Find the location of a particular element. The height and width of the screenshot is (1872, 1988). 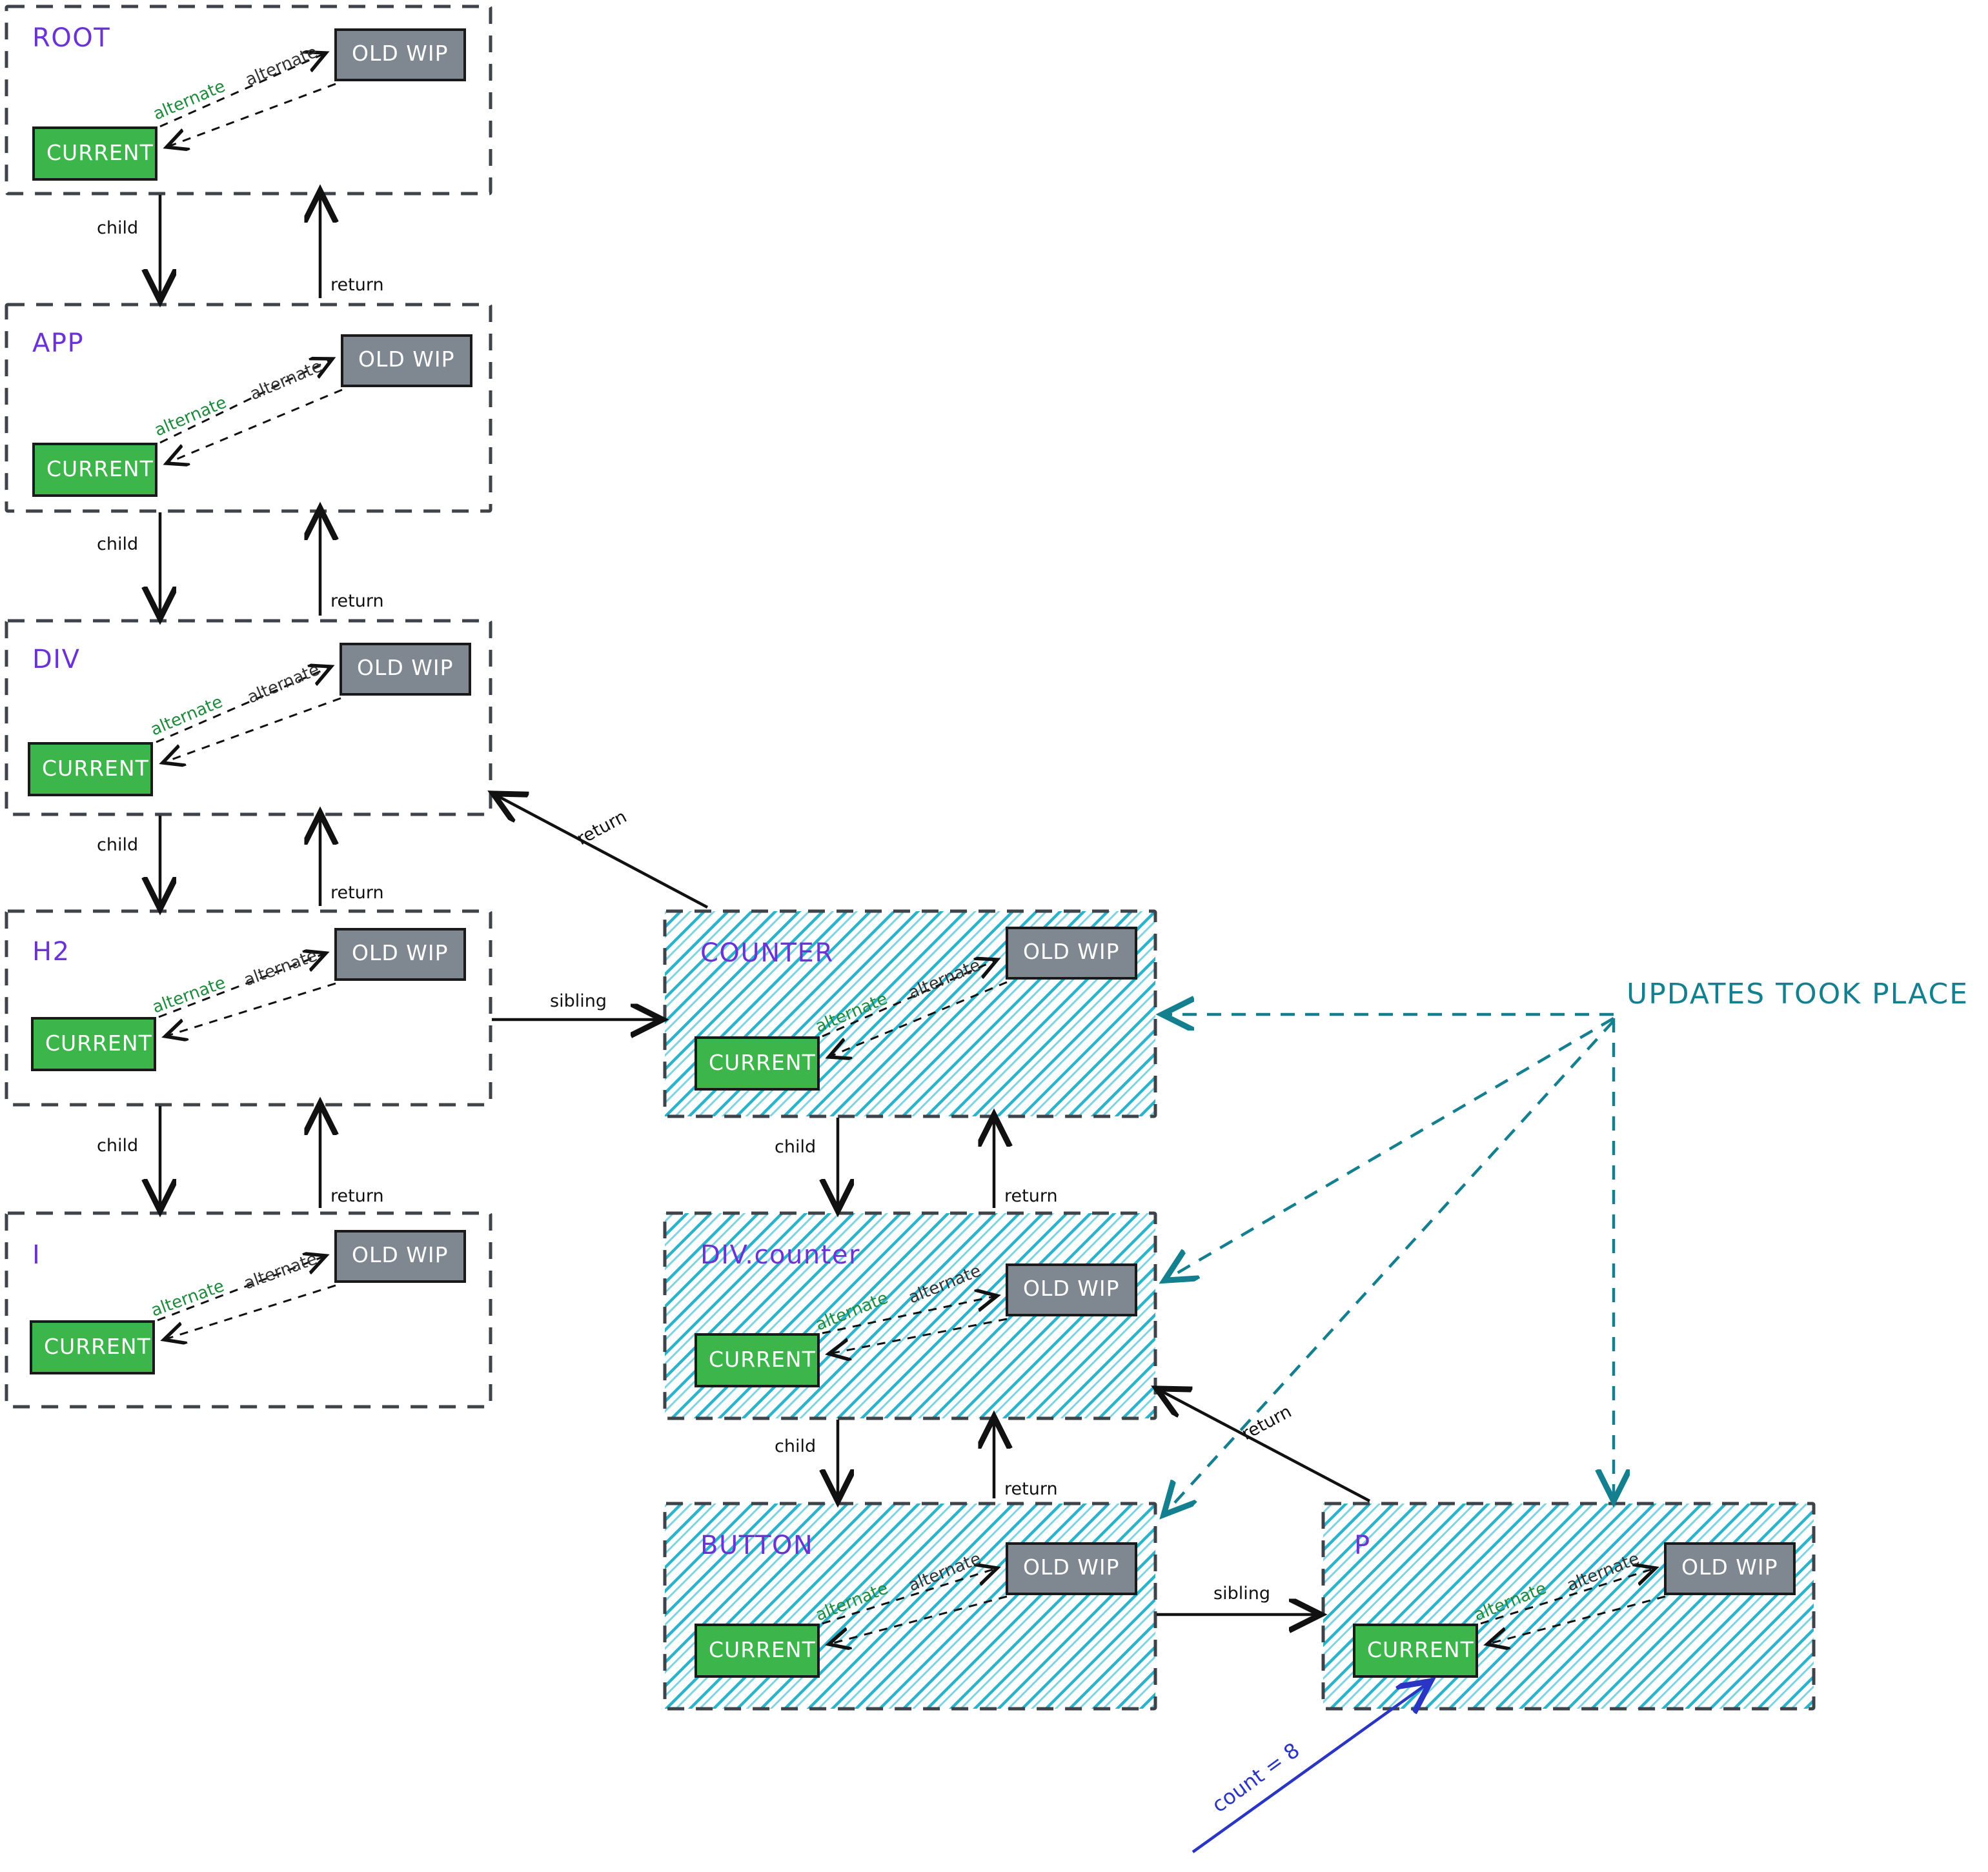

connection-i-h2-return: return is located at coordinates (352, 1157).